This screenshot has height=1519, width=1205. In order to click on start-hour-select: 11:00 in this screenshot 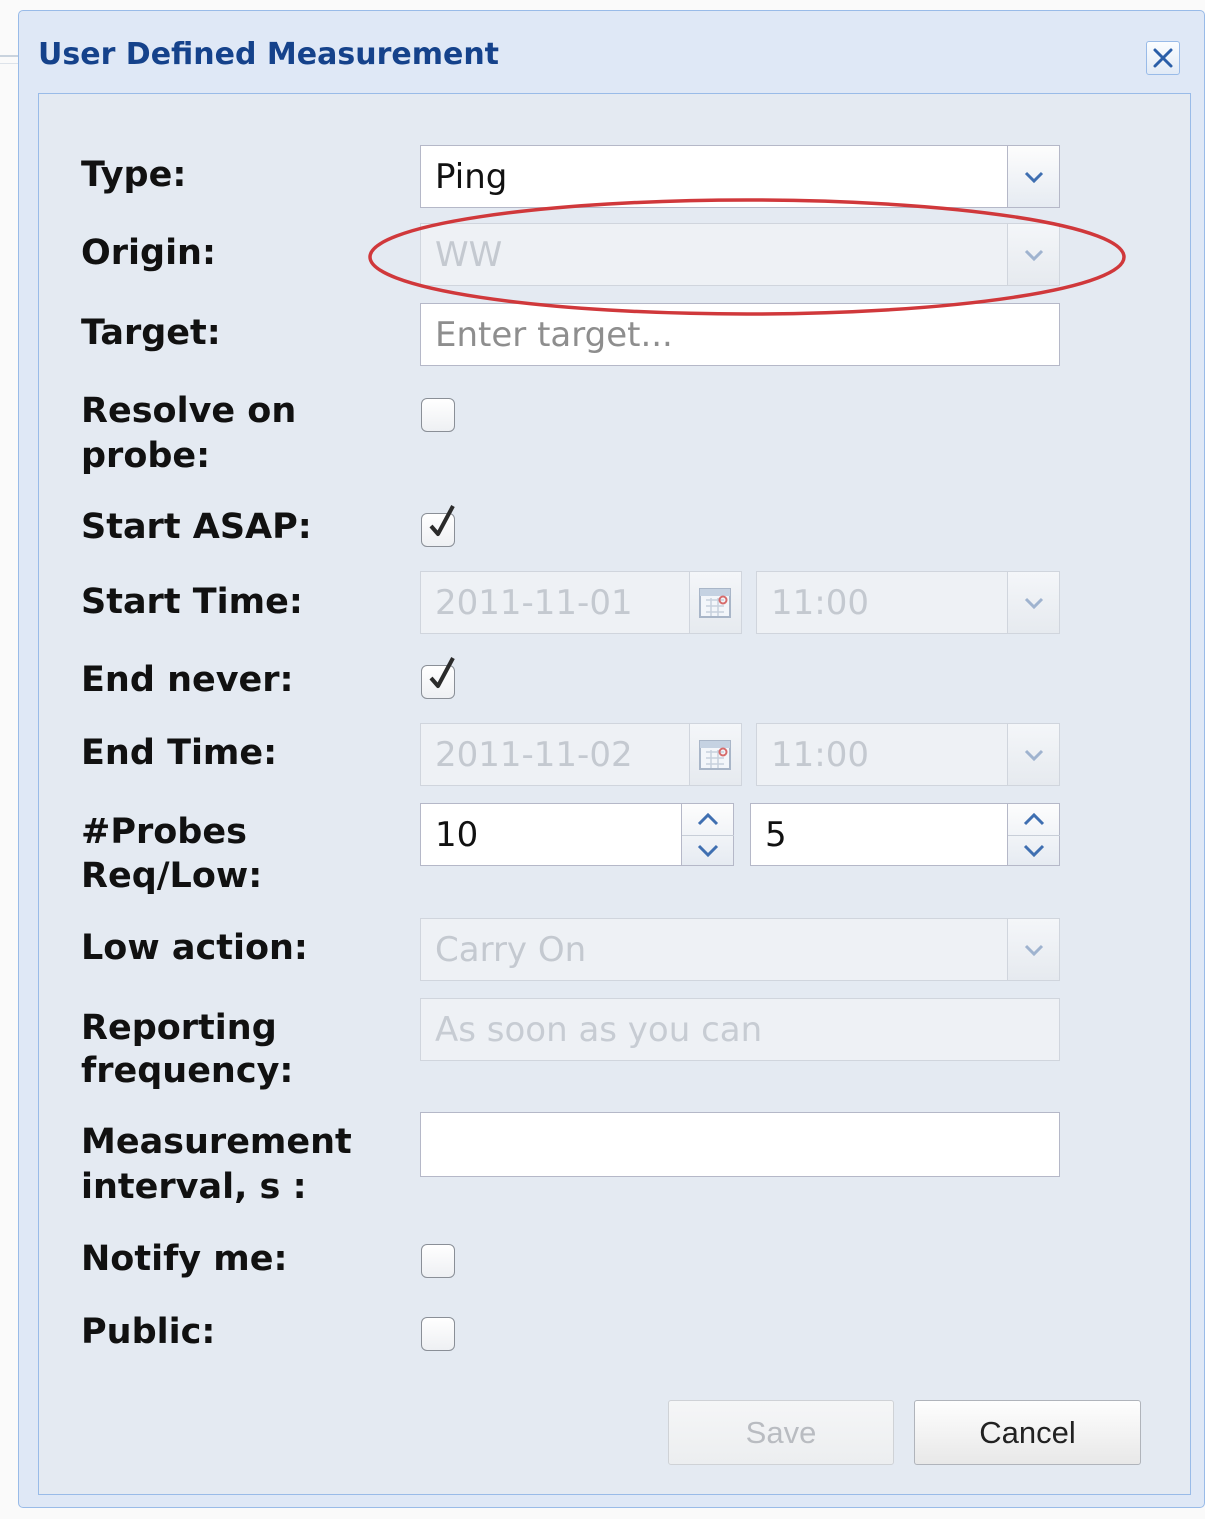, I will do `click(908, 602)`.